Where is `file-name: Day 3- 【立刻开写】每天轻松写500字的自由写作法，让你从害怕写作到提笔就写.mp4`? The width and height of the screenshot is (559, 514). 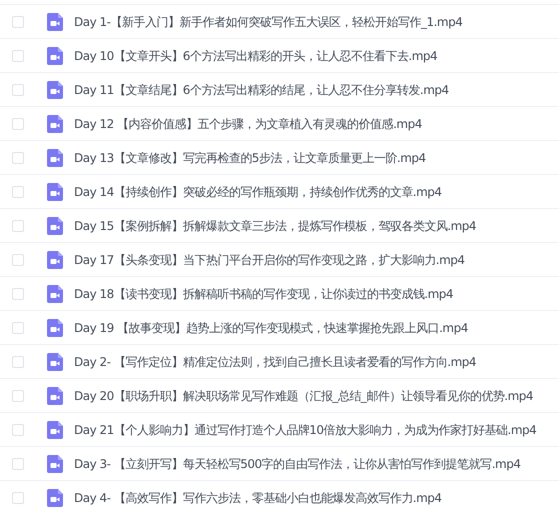
file-name: Day 3- 【立刻开写】每天轻松写500字的自由写作法，让你从害怕写作到提笔就写.mp4 is located at coordinates (297, 463).